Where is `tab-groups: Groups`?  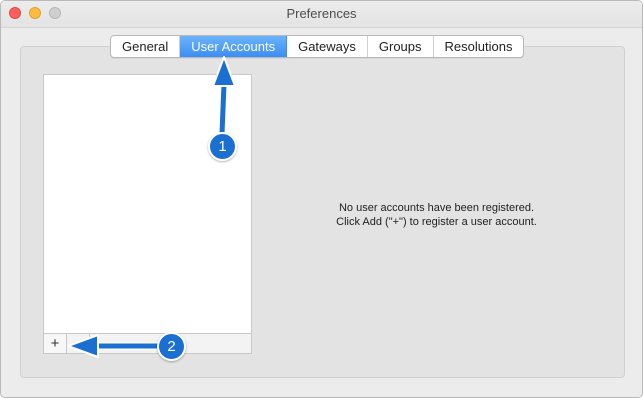
tab-groups: Groups is located at coordinates (401, 46).